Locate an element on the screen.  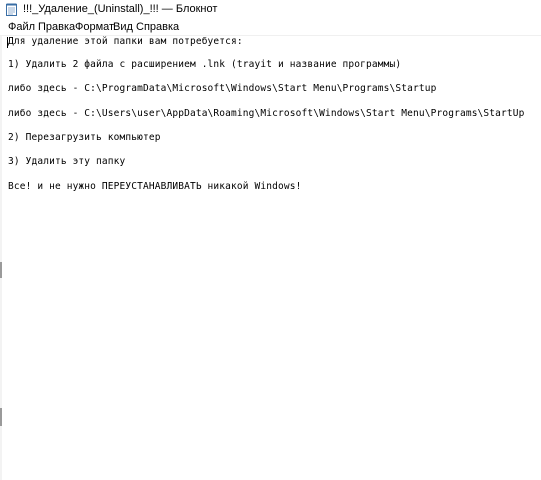
document-line: 2) Перезагрузить компьютер is located at coordinates (84, 137).